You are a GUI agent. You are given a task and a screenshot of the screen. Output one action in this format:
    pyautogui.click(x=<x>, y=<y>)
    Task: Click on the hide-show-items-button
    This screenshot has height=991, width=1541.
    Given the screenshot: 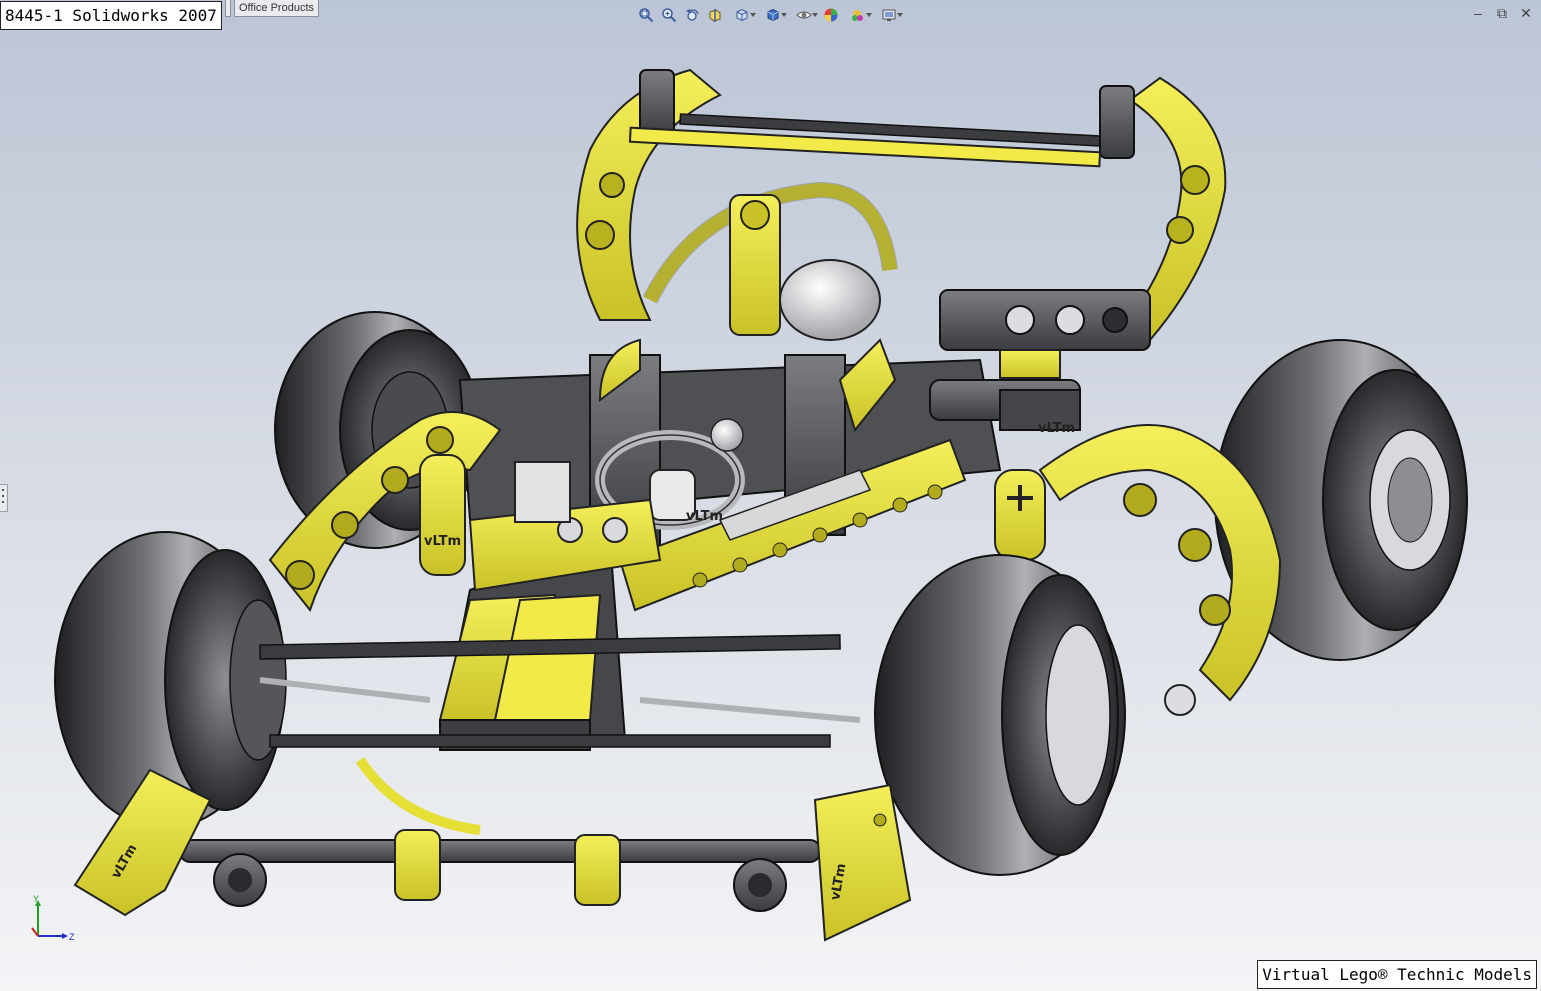 What is the action you would take?
    pyautogui.click(x=804, y=15)
    